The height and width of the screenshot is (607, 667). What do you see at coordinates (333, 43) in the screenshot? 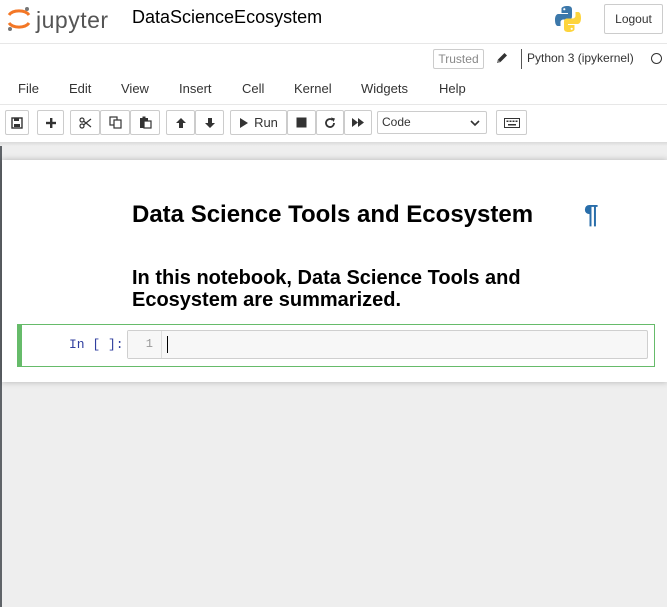
I see `header-divider` at bounding box center [333, 43].